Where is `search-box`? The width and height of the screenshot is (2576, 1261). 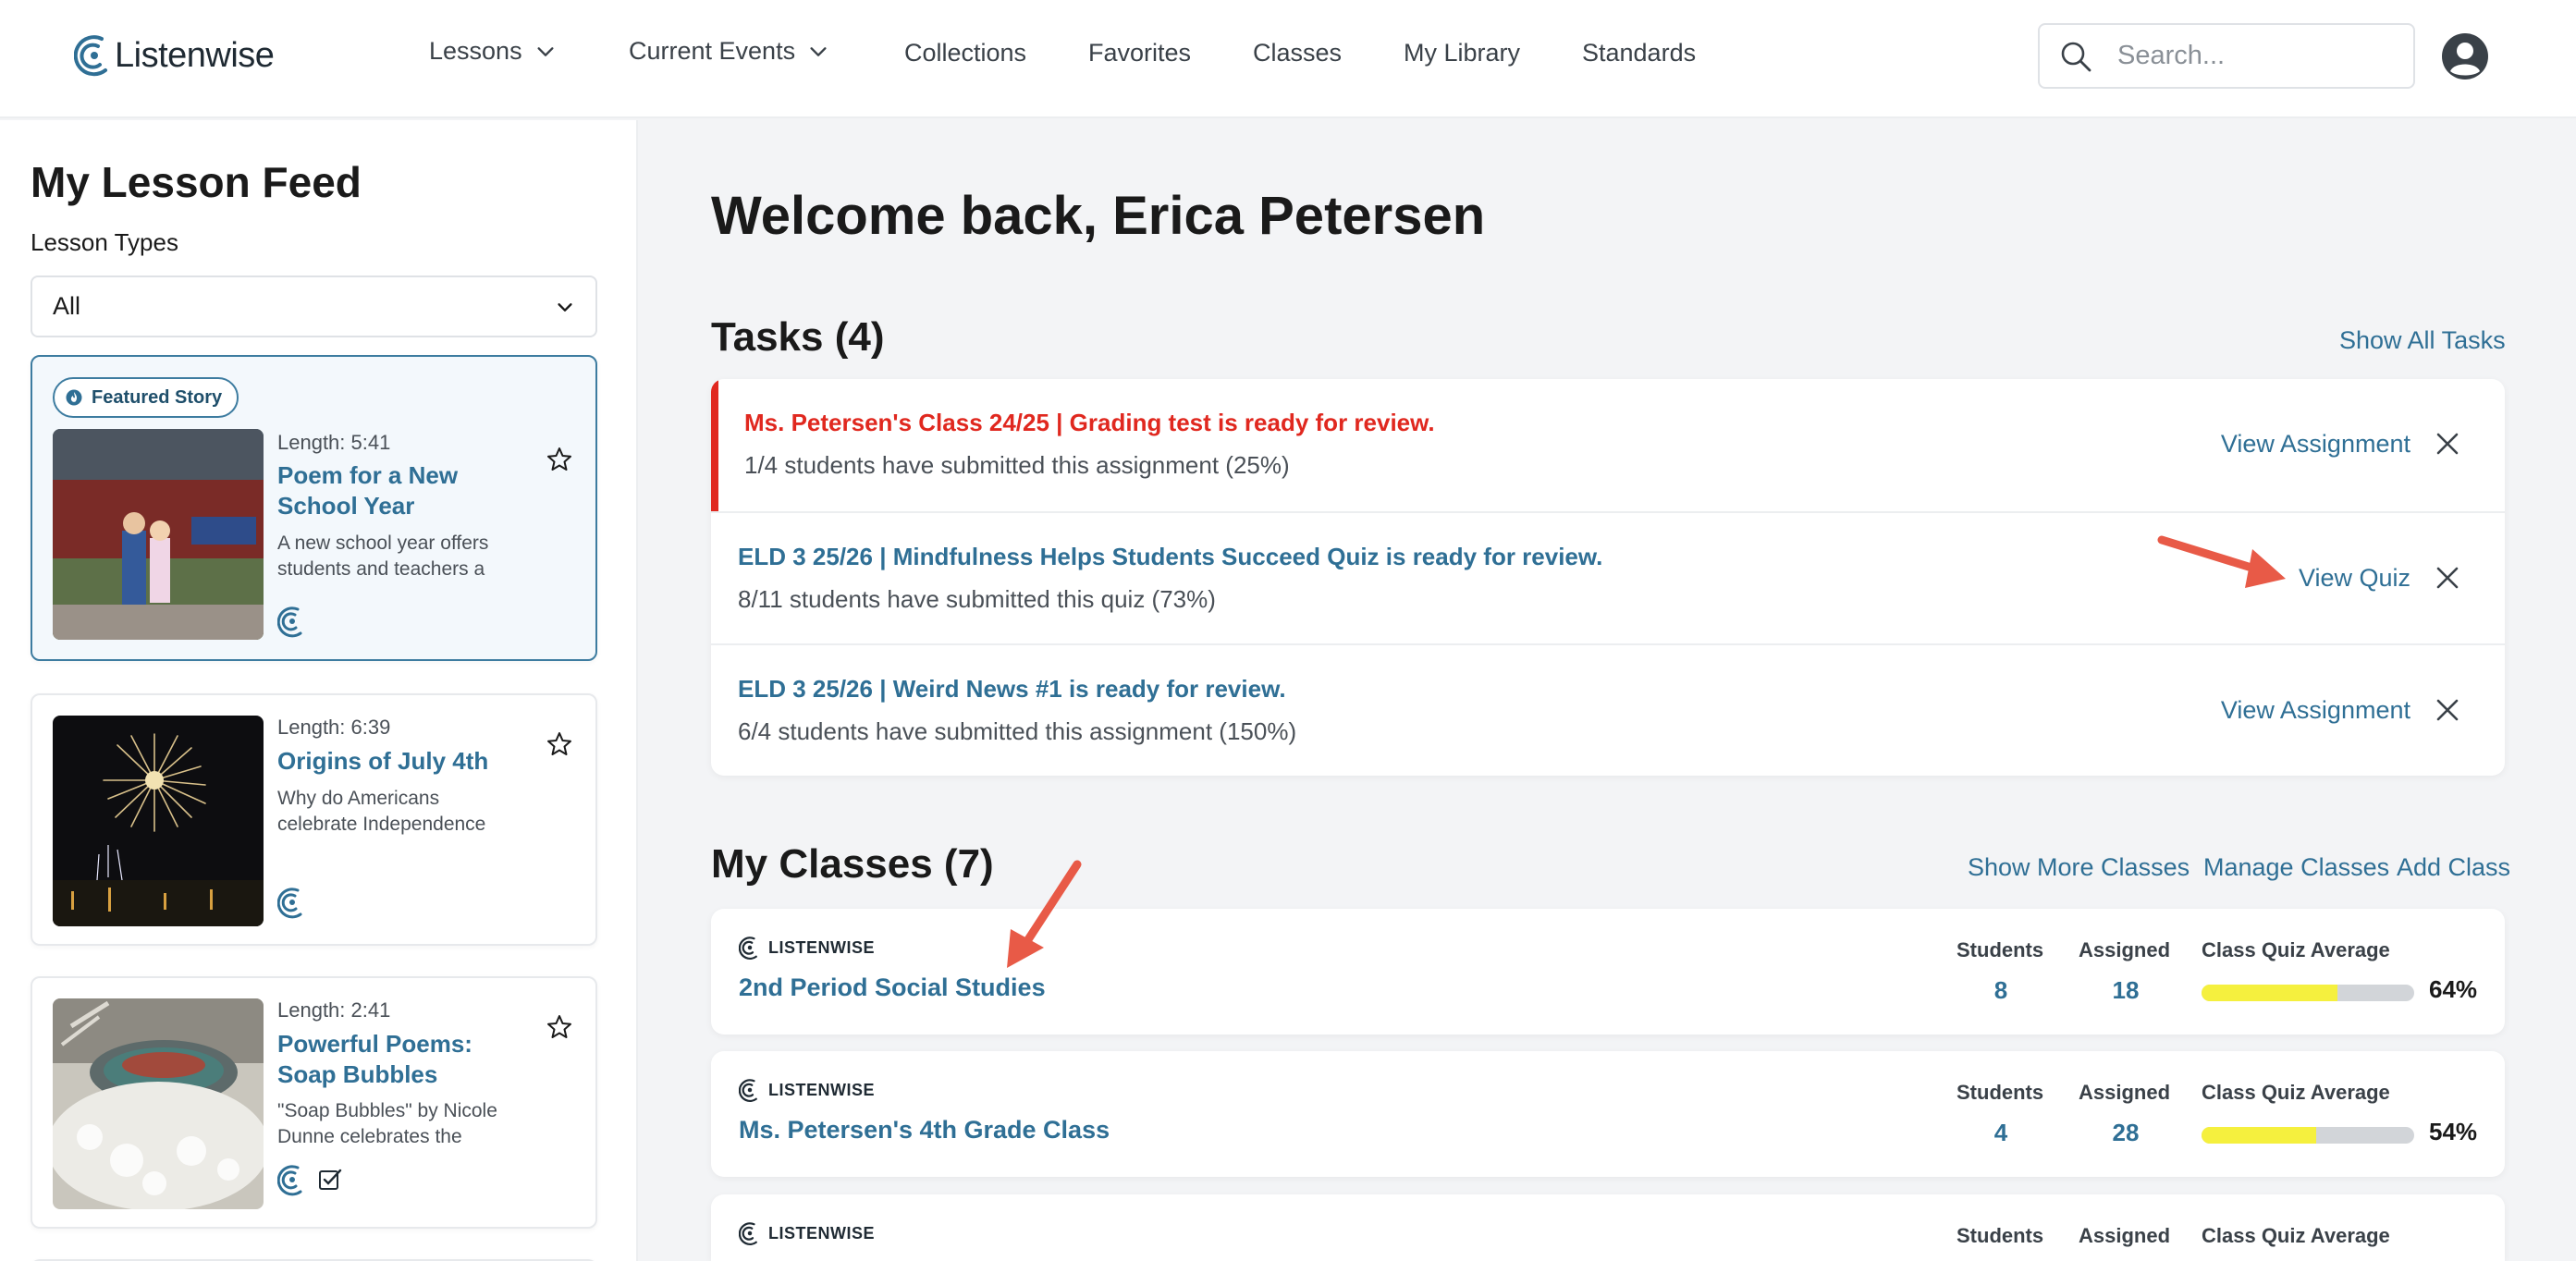 search-box is located at coordinates (2226, 56).